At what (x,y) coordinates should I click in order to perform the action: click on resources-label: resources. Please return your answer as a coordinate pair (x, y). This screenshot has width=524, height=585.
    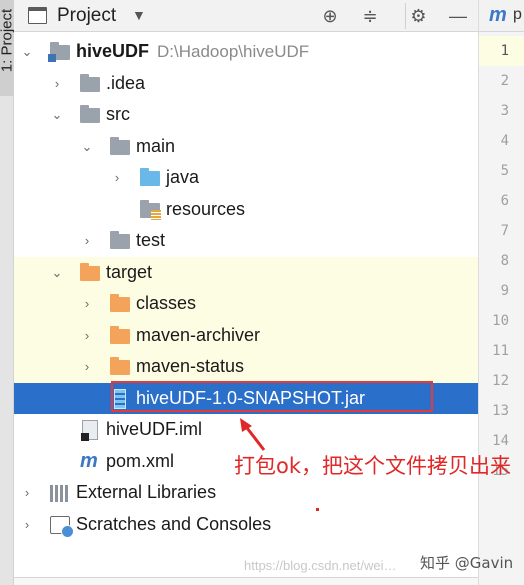
    Looking at the image, I should click on (206, 208).